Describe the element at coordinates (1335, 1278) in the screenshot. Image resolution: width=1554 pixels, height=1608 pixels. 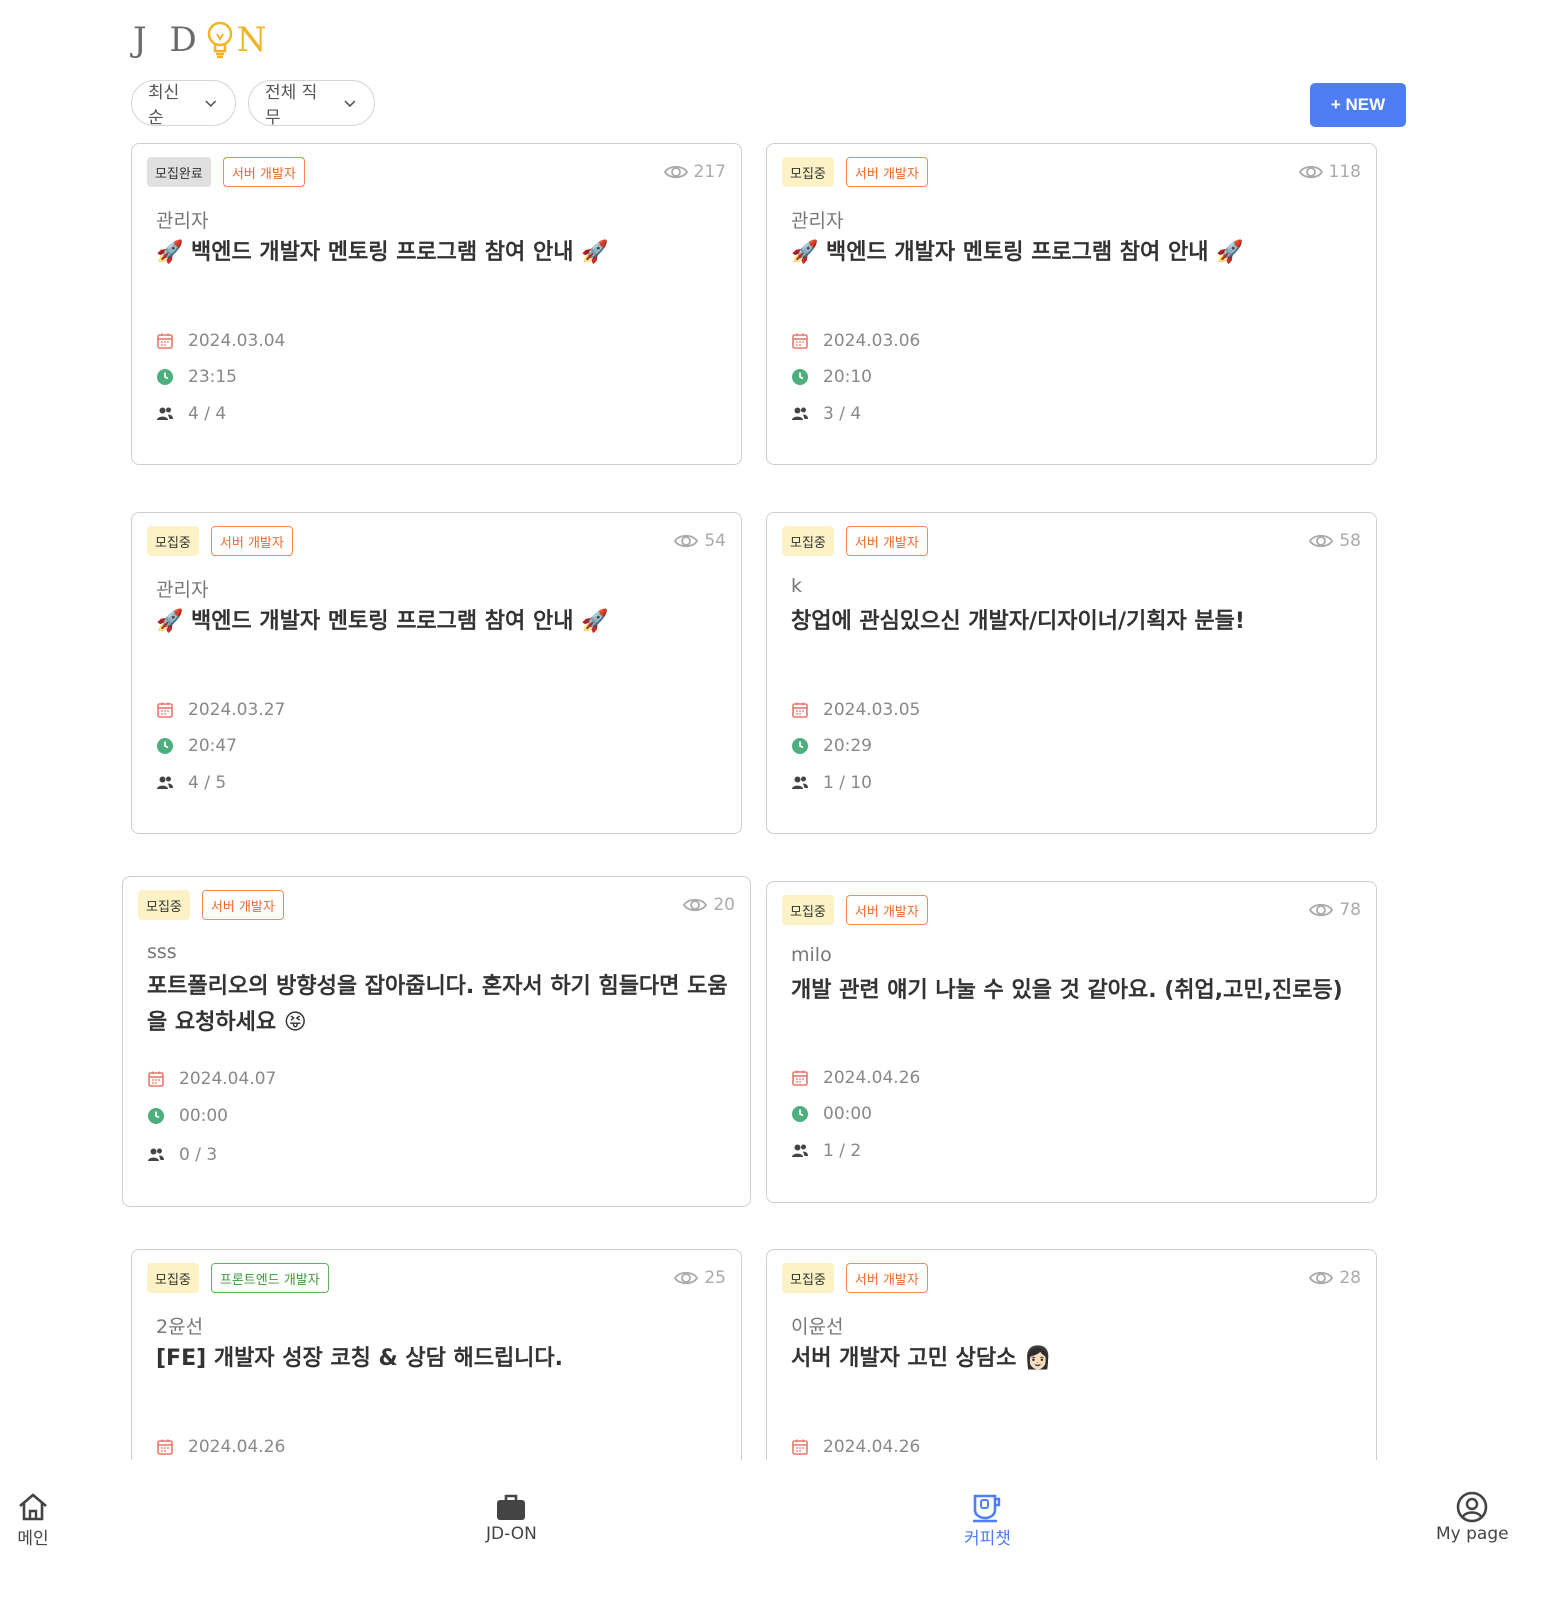
I see `view-count: 28` at that location.